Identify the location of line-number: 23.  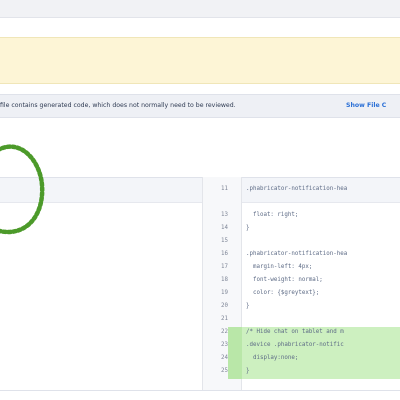
(216, 345).